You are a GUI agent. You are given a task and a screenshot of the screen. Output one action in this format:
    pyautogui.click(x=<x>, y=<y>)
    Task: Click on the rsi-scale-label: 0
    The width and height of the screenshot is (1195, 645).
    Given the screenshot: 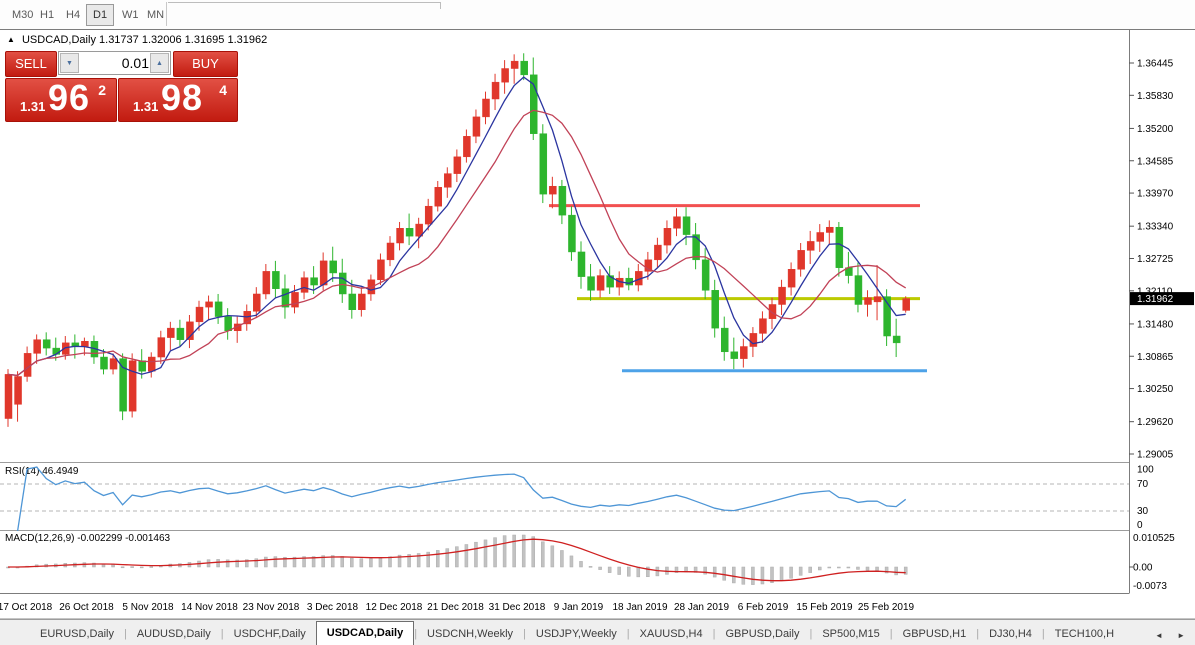 What is the action you would take?
    pyautogui.click(x=1140, y=525)
    